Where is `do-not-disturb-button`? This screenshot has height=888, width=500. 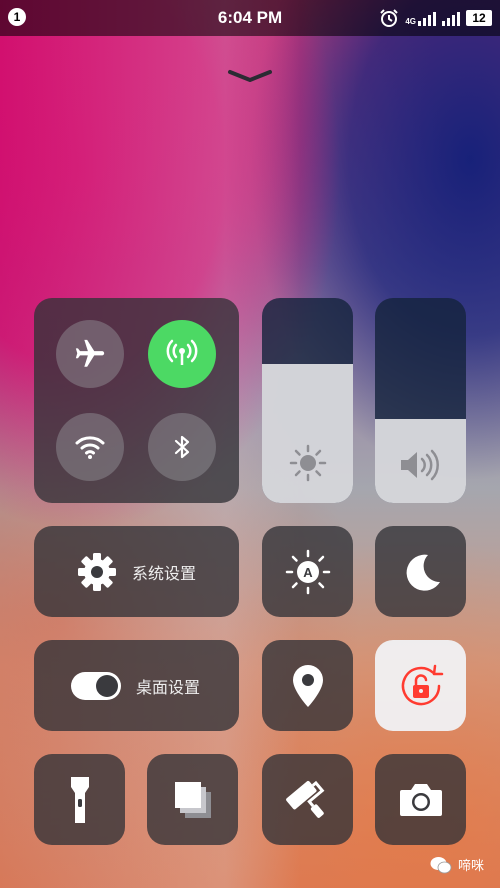 do-not-disturb-button is located at coordinates (420, 571).